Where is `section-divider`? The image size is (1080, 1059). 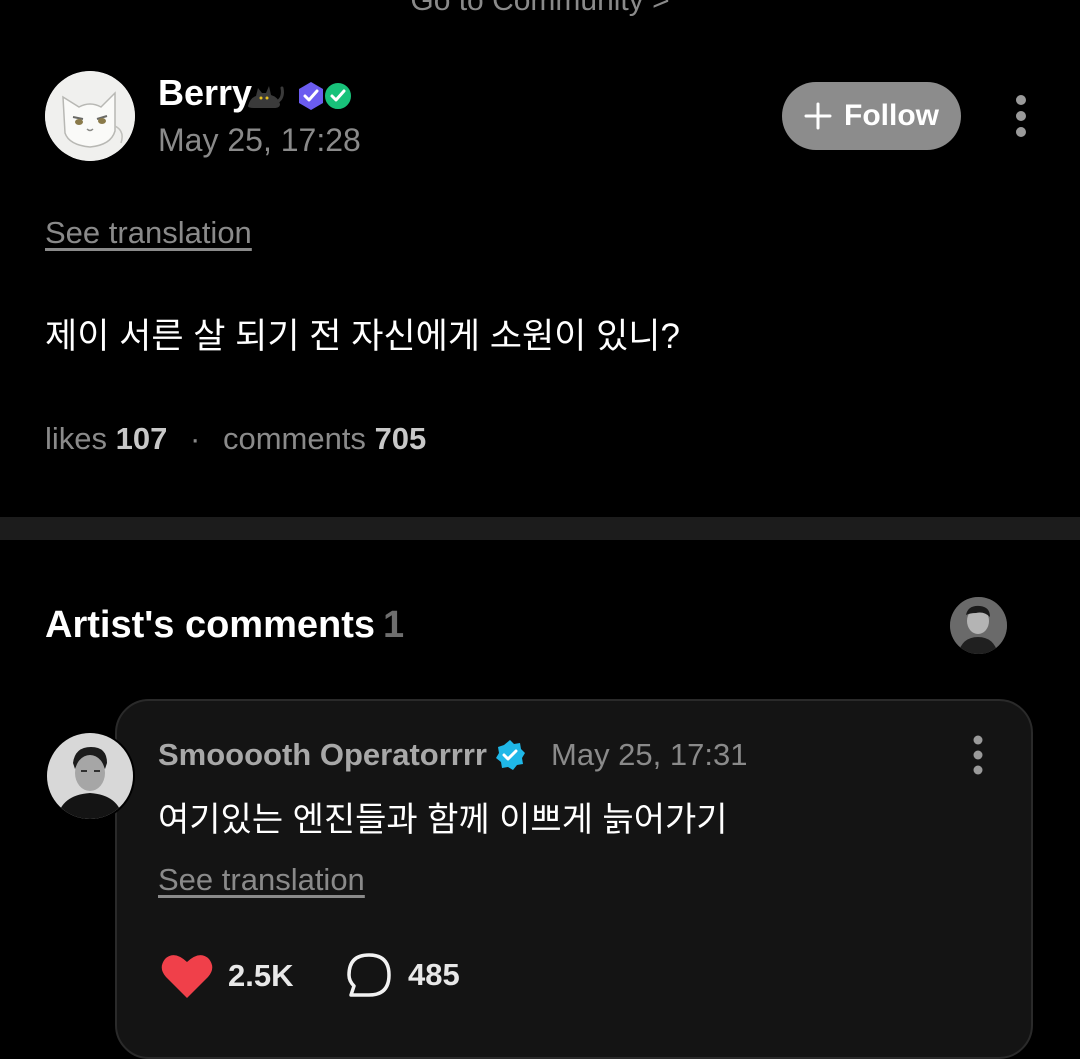 section-divider is located at coordinates (540, 528).